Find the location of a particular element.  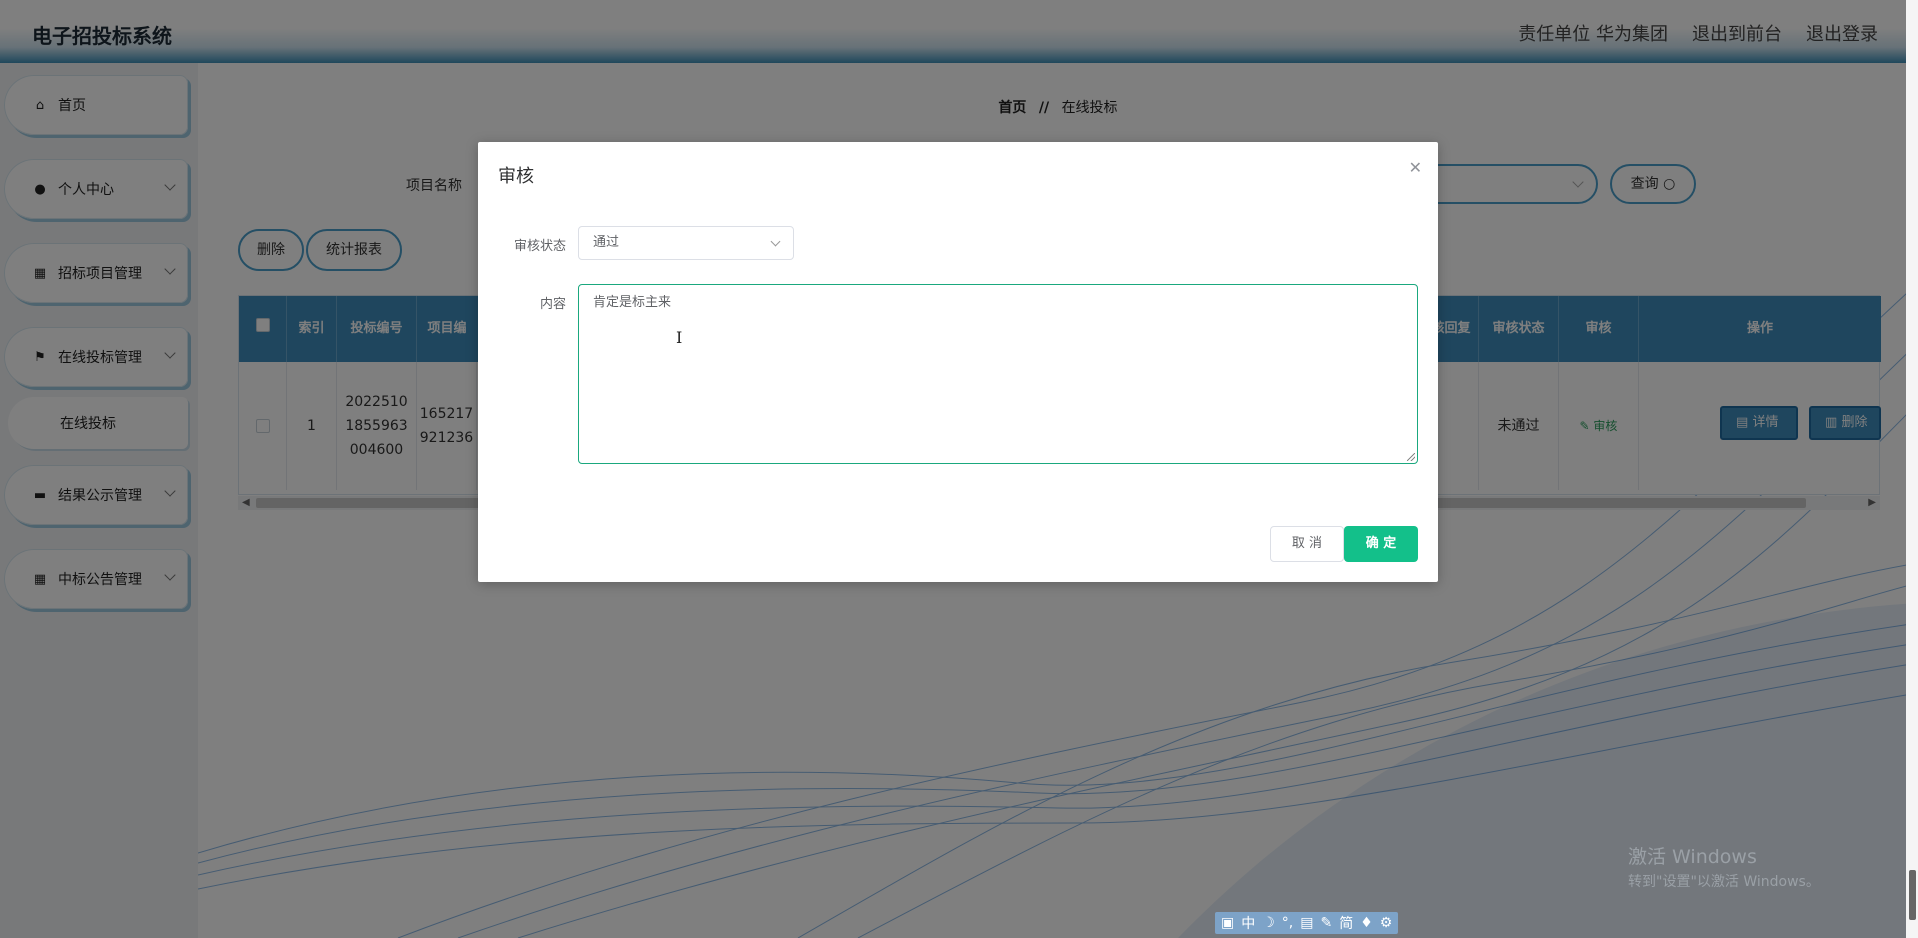

ime-language-toggle: 中 is located at coordinates (1248, 923).